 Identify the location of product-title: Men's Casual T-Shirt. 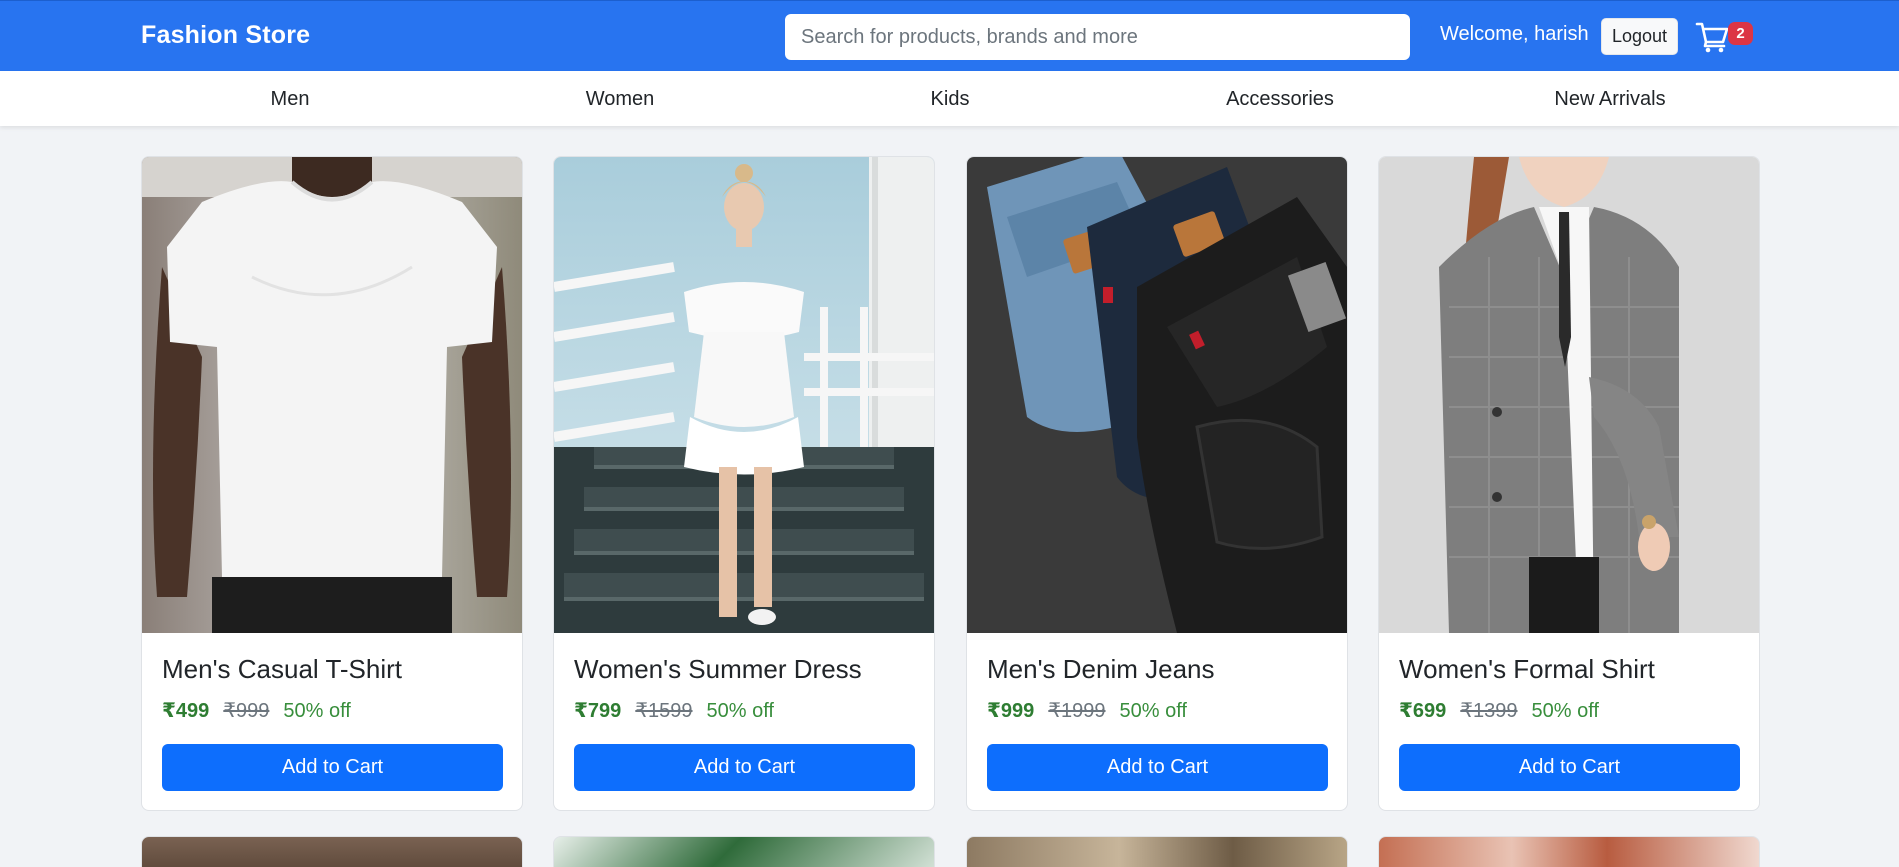
(282, 669).